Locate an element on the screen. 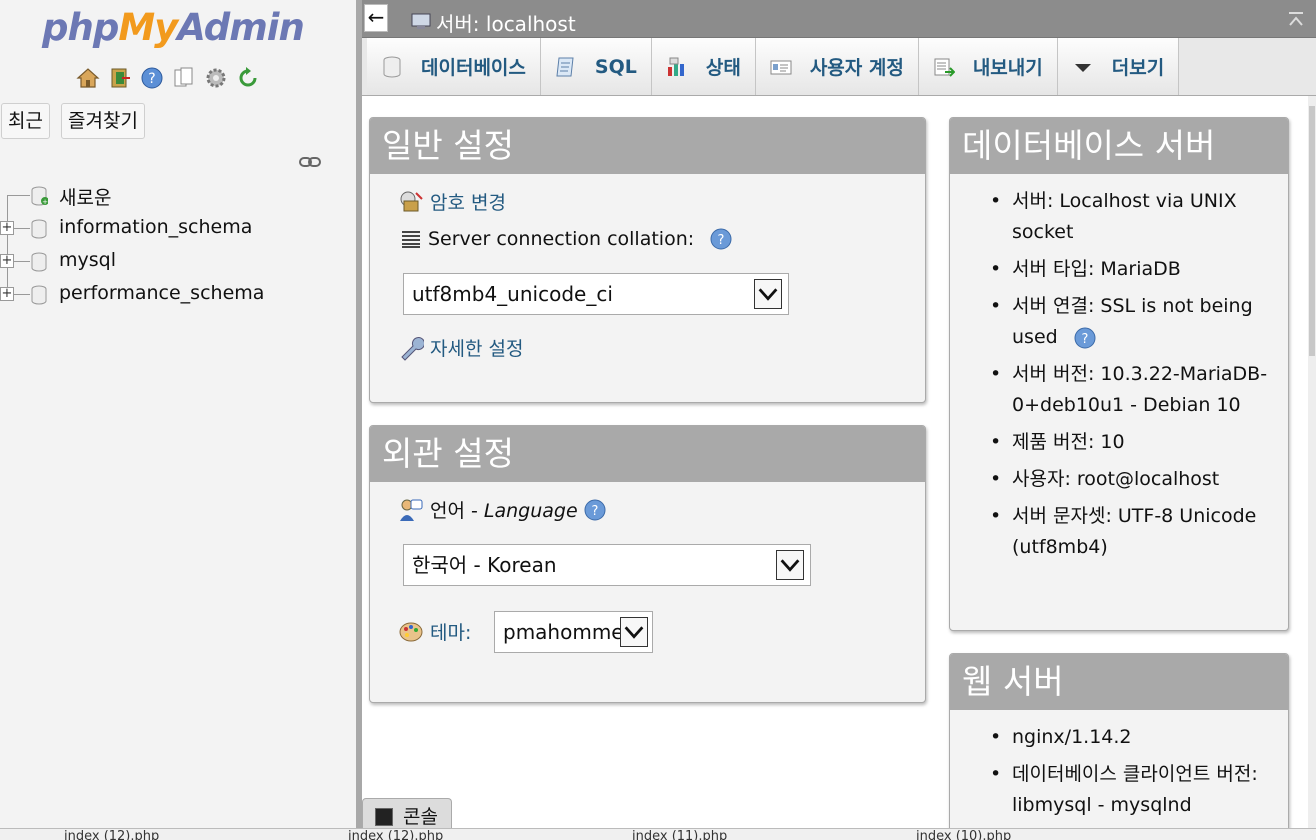  recent-button: 최근 is located at coordinates (25, 121).